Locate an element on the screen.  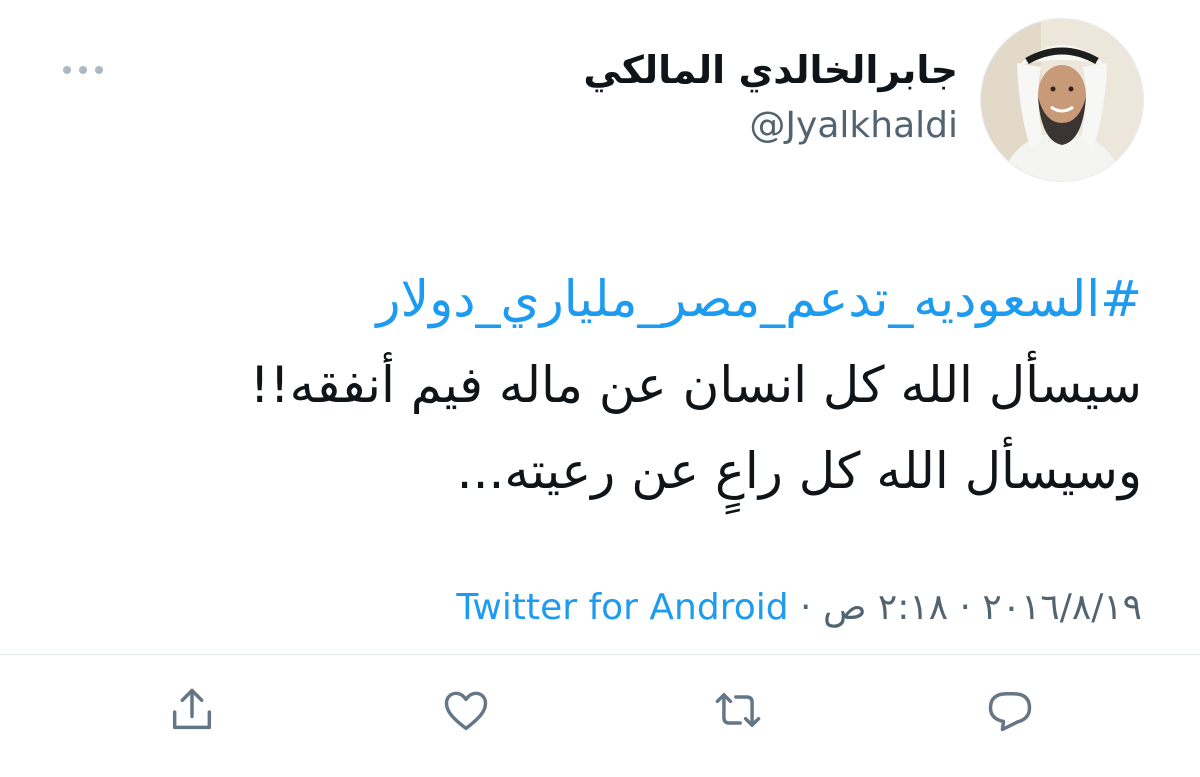
share-button is located at coordinates (192, 710).